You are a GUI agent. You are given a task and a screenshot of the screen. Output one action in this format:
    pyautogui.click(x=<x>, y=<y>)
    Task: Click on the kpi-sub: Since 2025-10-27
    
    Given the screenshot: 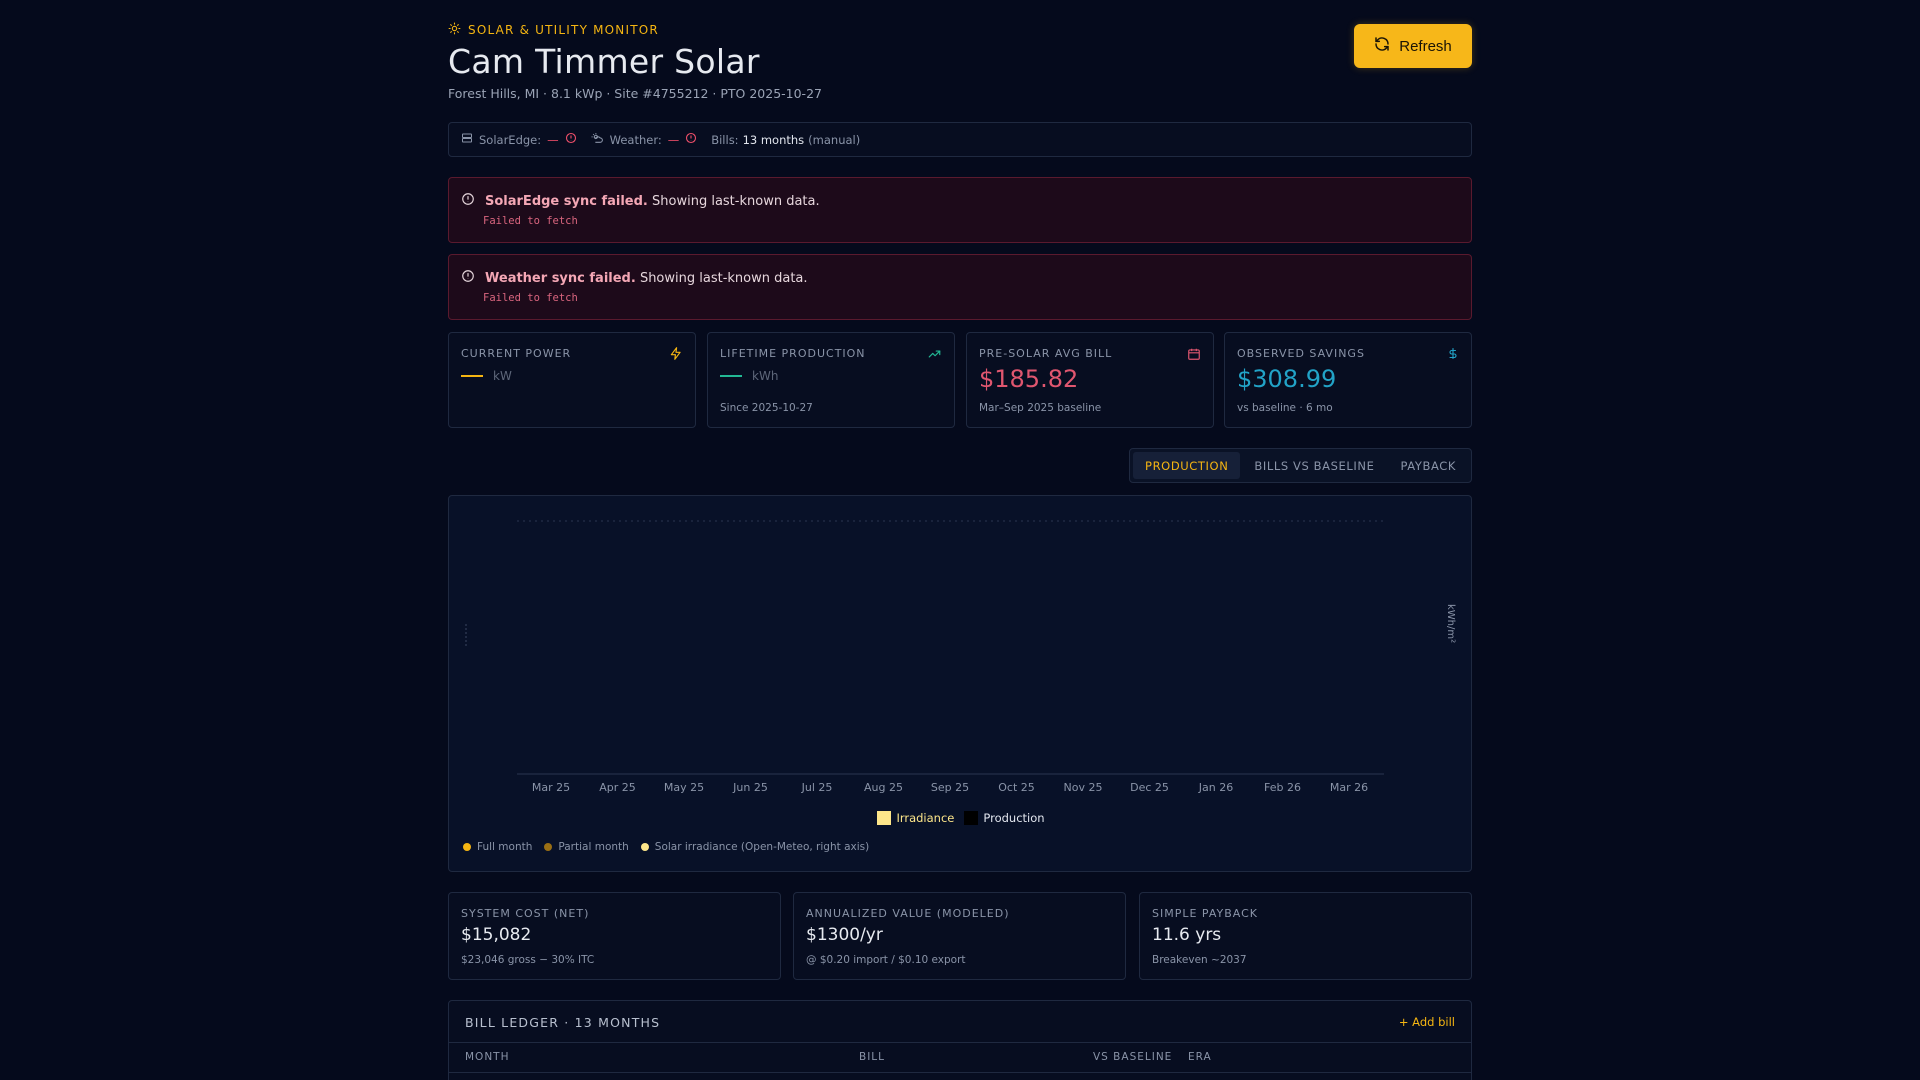 What is the action you would take?
    pyautogui.click(x=766, y=408)
    